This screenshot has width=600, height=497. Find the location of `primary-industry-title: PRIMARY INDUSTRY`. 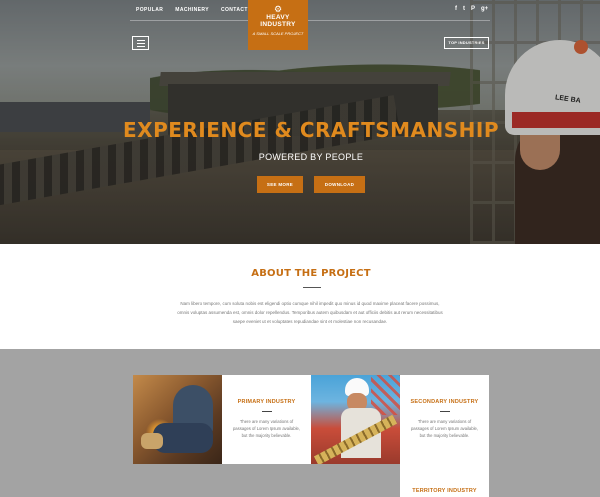

primary-industry-title: PRIMARY INDUSTRY is located at coordinates (266, 402).